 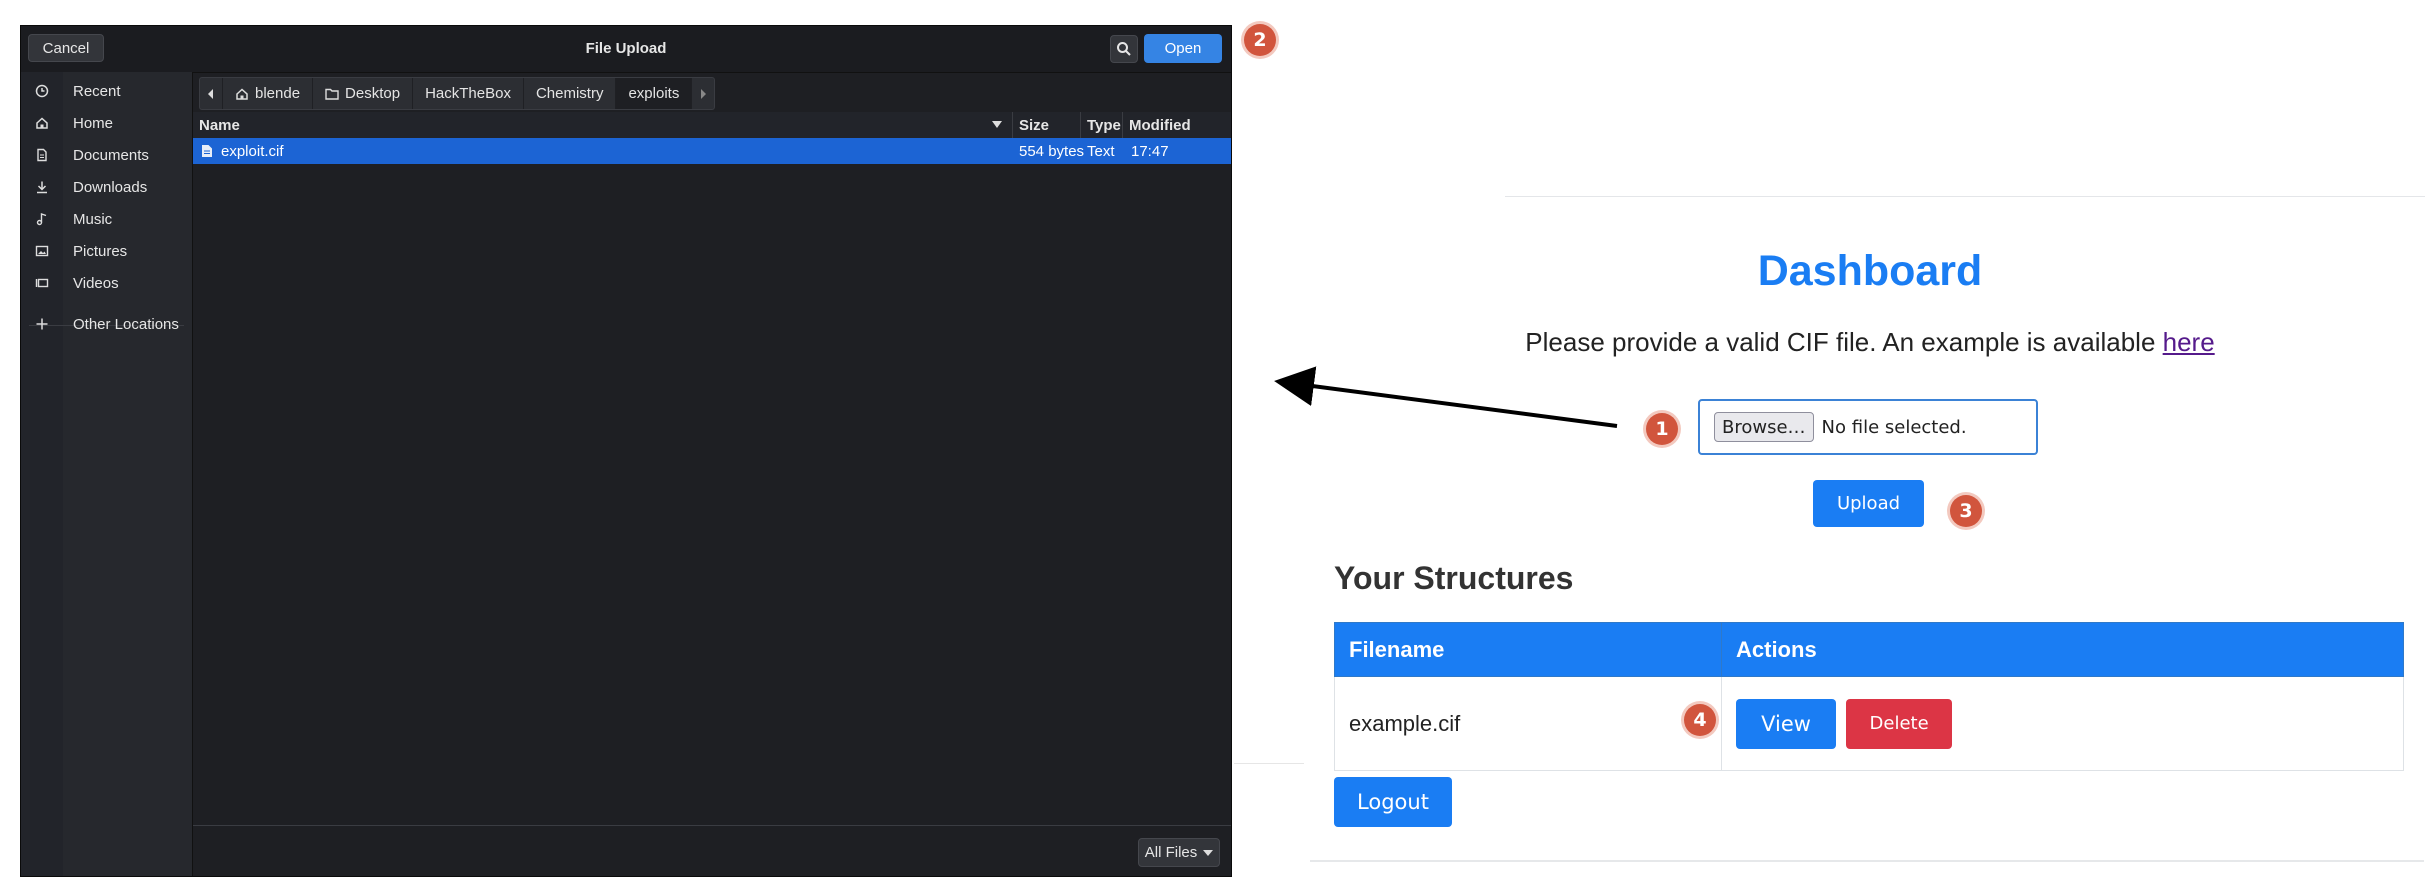 I want to click on sidebar-item-label: Downloads, so click(x=110, y=187).